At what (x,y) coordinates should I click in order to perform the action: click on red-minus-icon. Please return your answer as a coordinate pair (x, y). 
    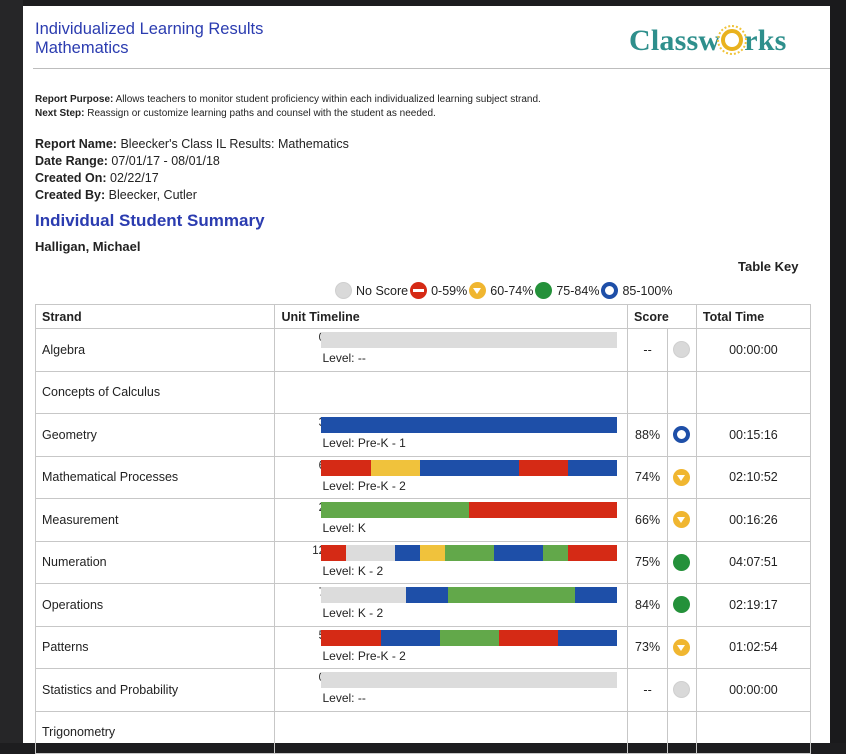
    Looking at the image, I should click on (419, 290).